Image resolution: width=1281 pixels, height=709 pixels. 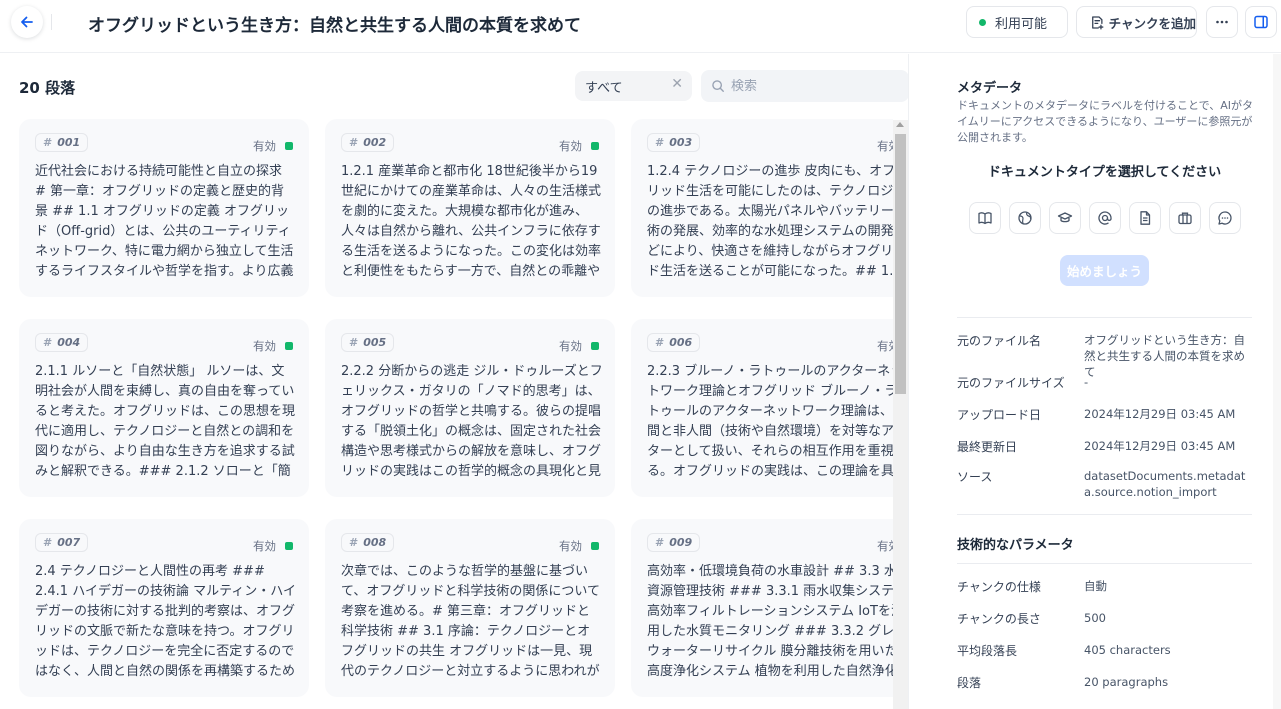 What do you see at coordinates (674, 542) in the screenshot?
I see `chunk-id-badge: #009` at bounding box center [674, 542].